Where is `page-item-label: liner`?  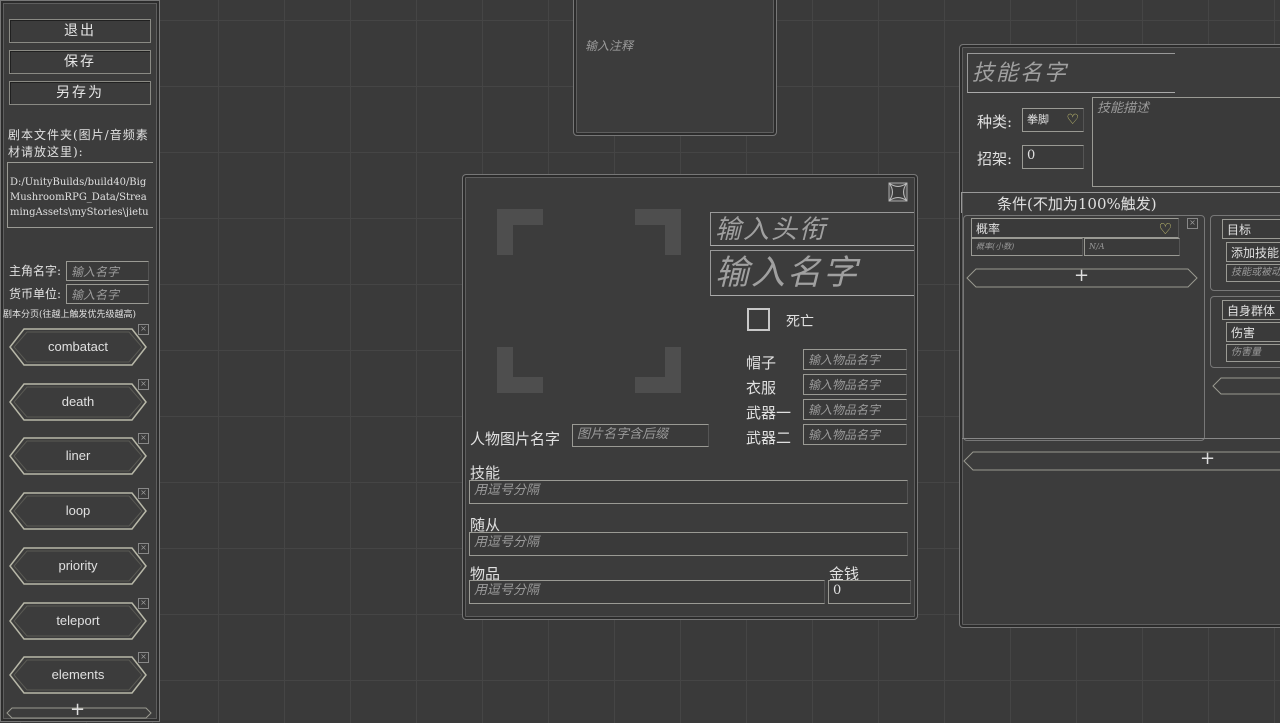 page-item-label: liner is located at coordinates (78, 455).